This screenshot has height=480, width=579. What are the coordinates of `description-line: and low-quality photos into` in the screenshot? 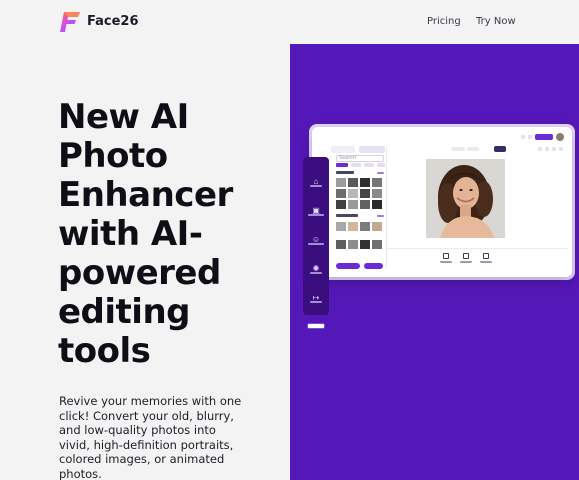 It's located at (137, 430).